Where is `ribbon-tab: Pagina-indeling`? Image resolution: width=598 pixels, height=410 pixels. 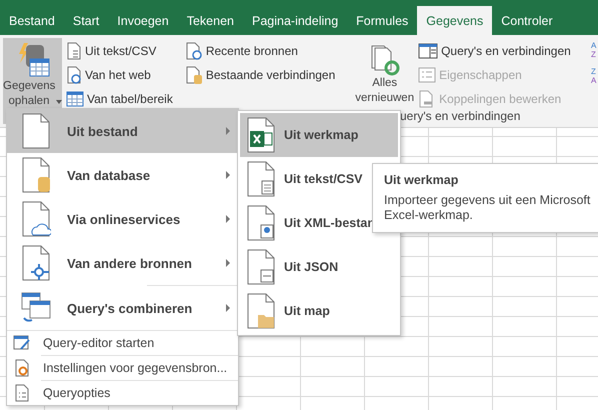
ribbon-tab: Pagina-indeling is located at coordinates (295, 20).